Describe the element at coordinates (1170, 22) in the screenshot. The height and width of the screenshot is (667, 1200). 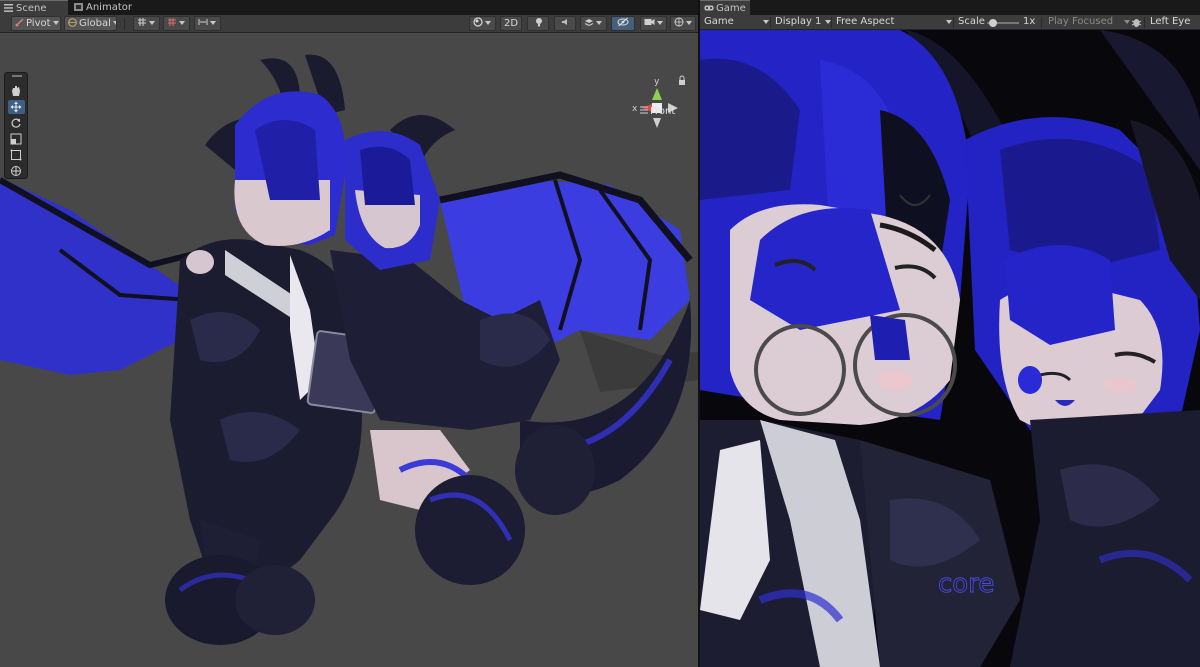
I see `eye-selector: Left Eye` at that location.